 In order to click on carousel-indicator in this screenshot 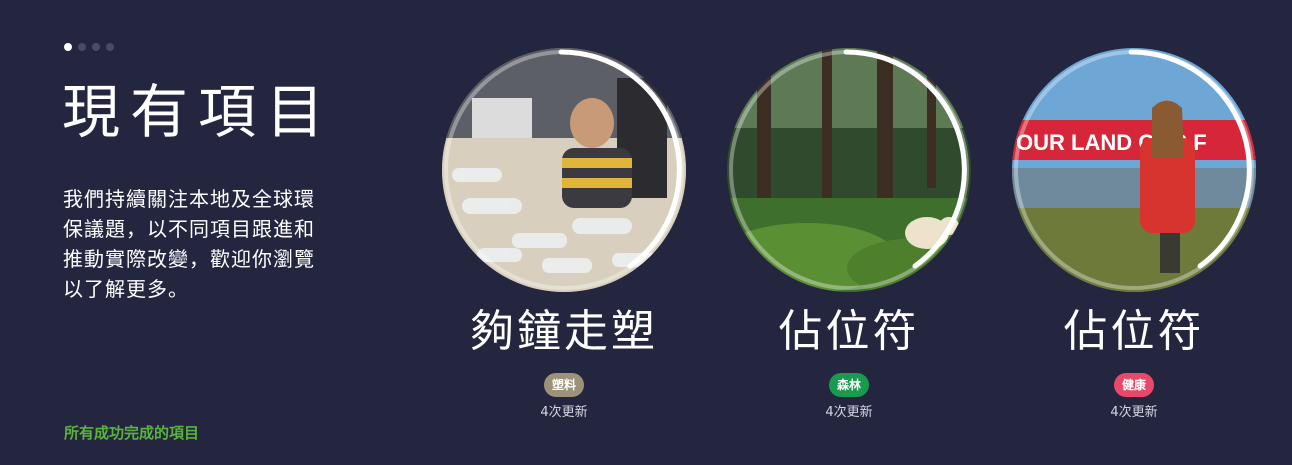, I will do `click(89, 47)`.